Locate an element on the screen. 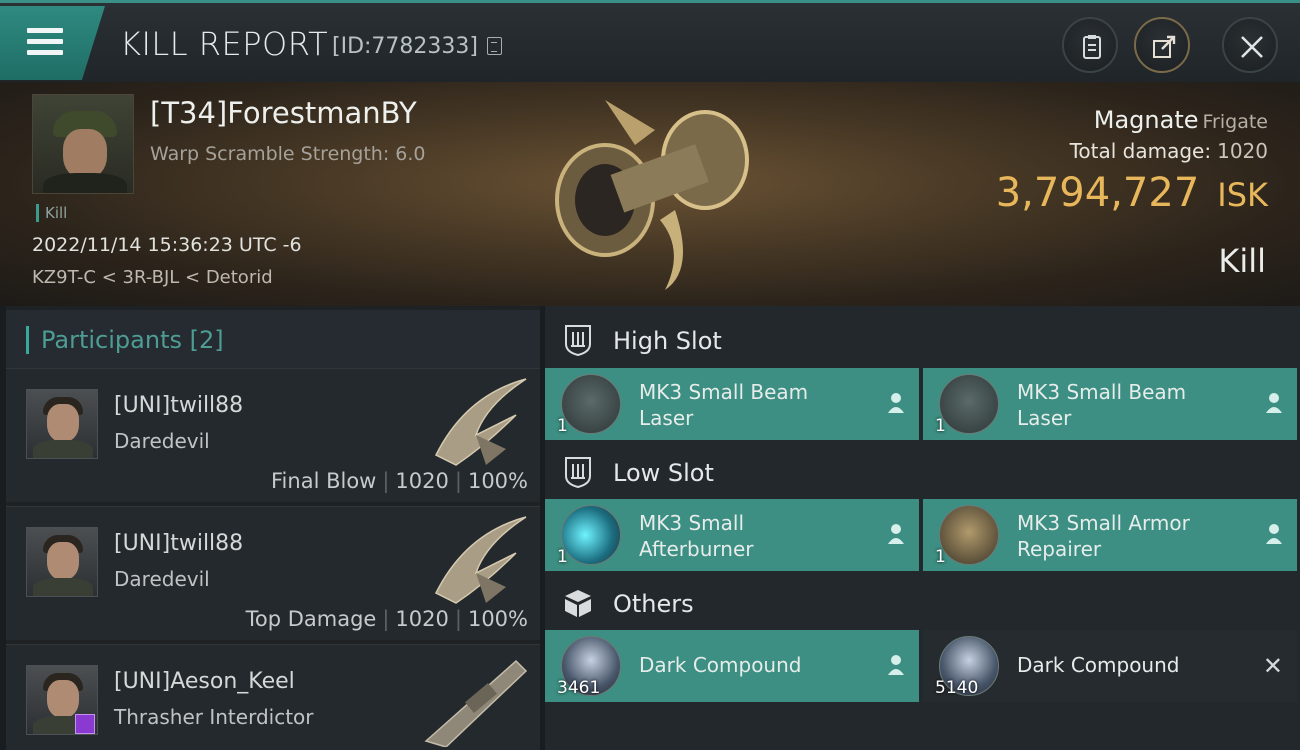 The height and width of the screenshot is (750, 1300). participant-role: Top Damage is located at coordinates (311, 619).